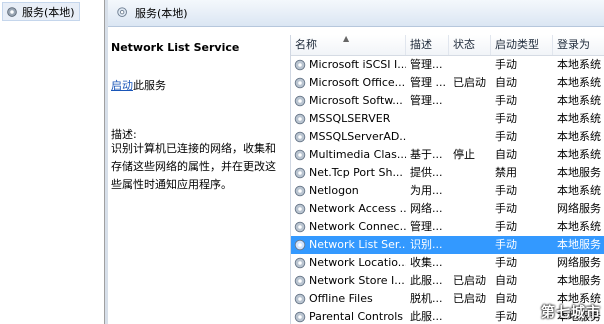  Describe the element at coordinates (356, 13) in the screenshot. I see `pane-header: 服务(本地)` at that location.